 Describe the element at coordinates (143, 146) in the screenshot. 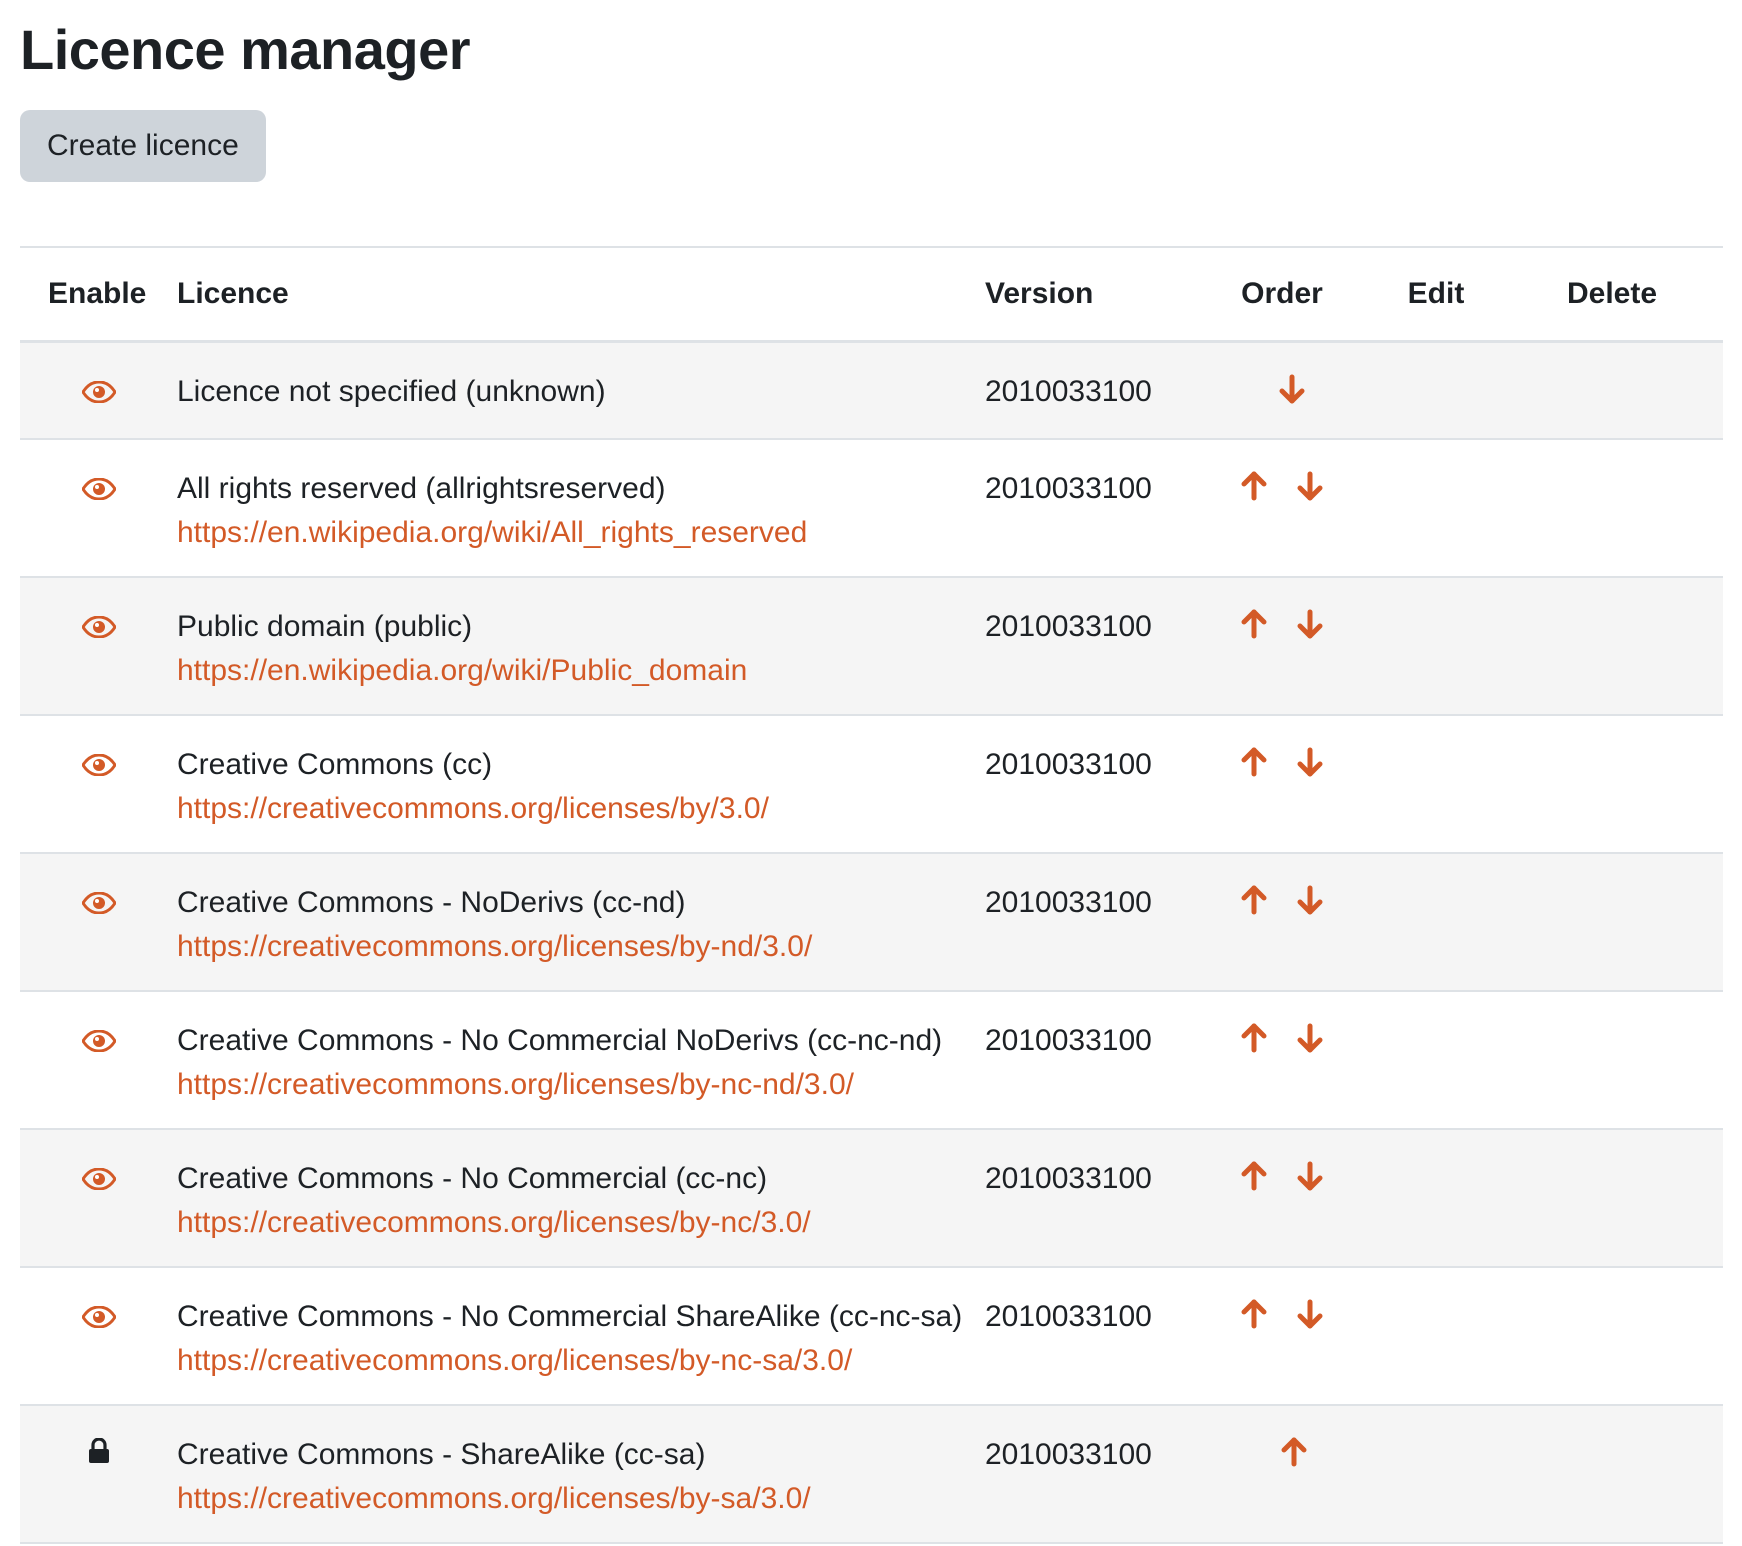

I see `create-licence-button: Create licence` at that location.